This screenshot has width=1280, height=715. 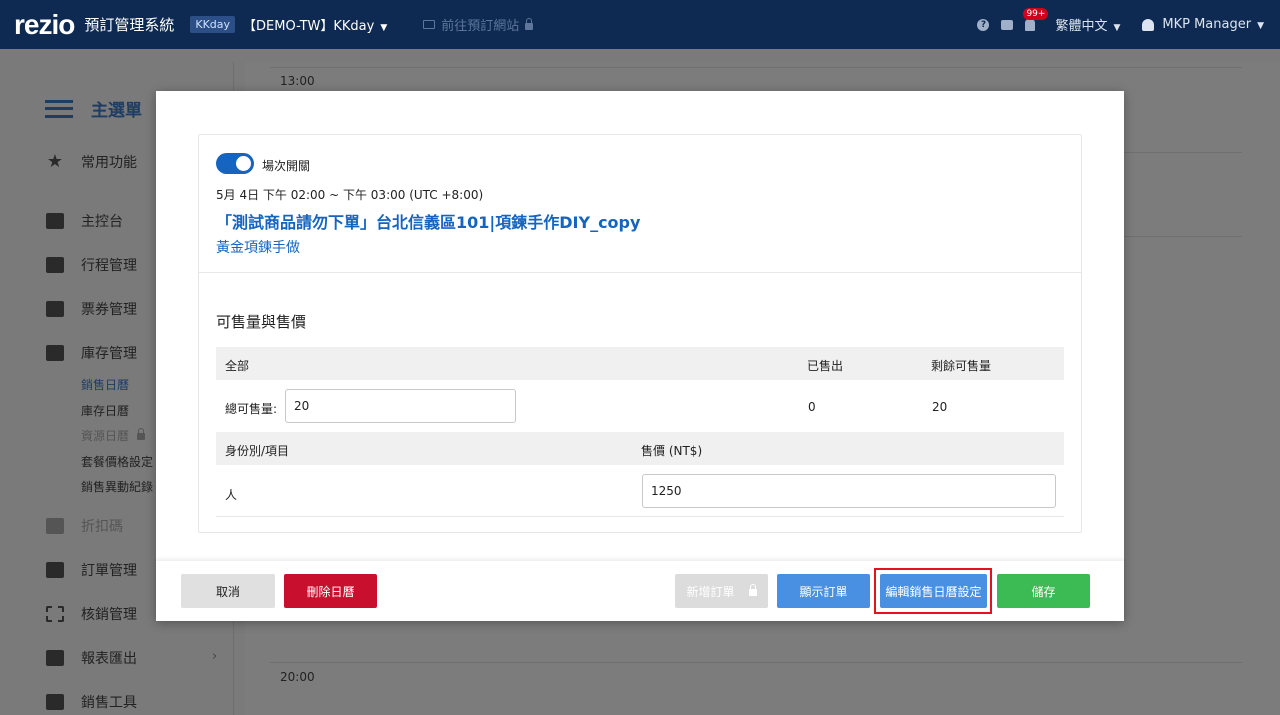 What do you see at coordinates (940, 407) in the screenshot?
I see `remaining-value: 20` at bounding box center [940, 407].